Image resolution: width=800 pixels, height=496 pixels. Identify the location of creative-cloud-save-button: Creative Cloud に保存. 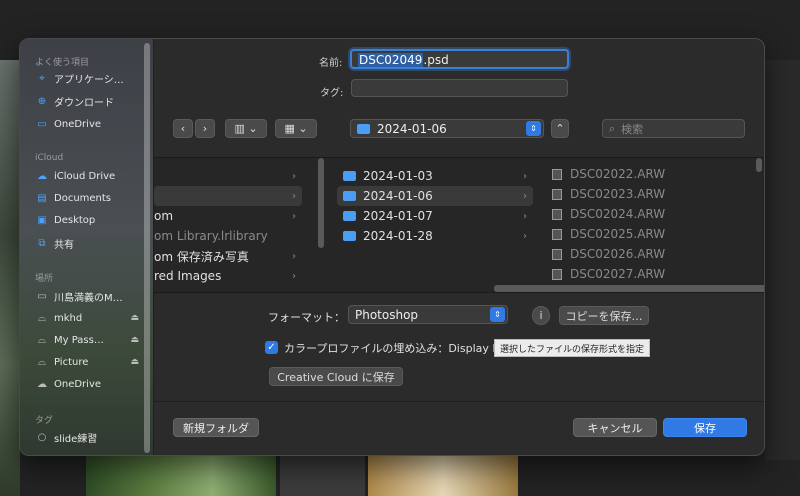
(336, 376).